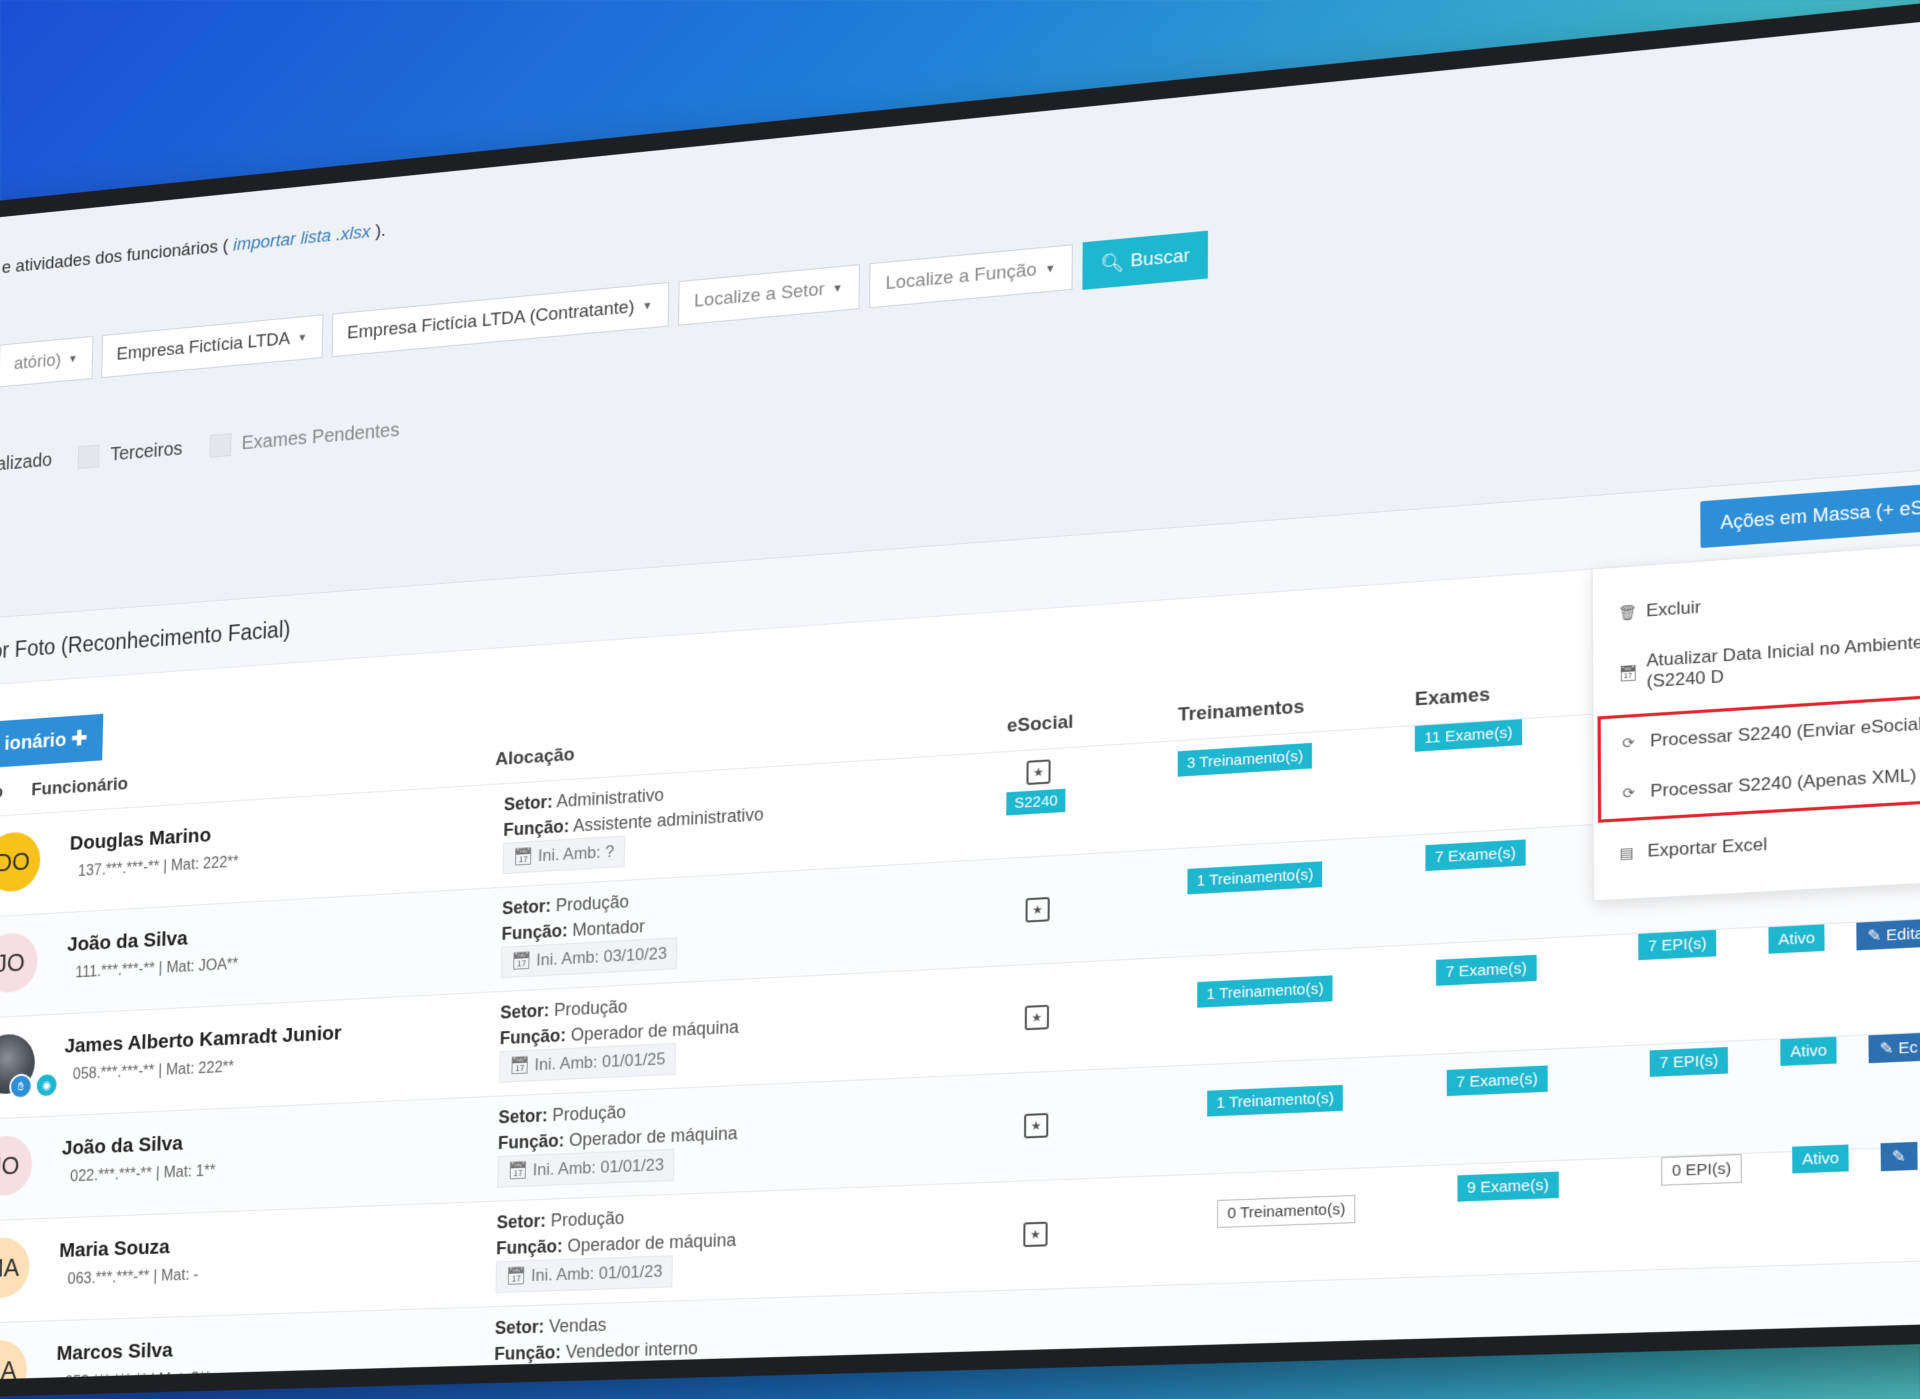  Describe the element at coordinates (79, 739) in the screenshot. I see `plus-icon: ✚` at that location.